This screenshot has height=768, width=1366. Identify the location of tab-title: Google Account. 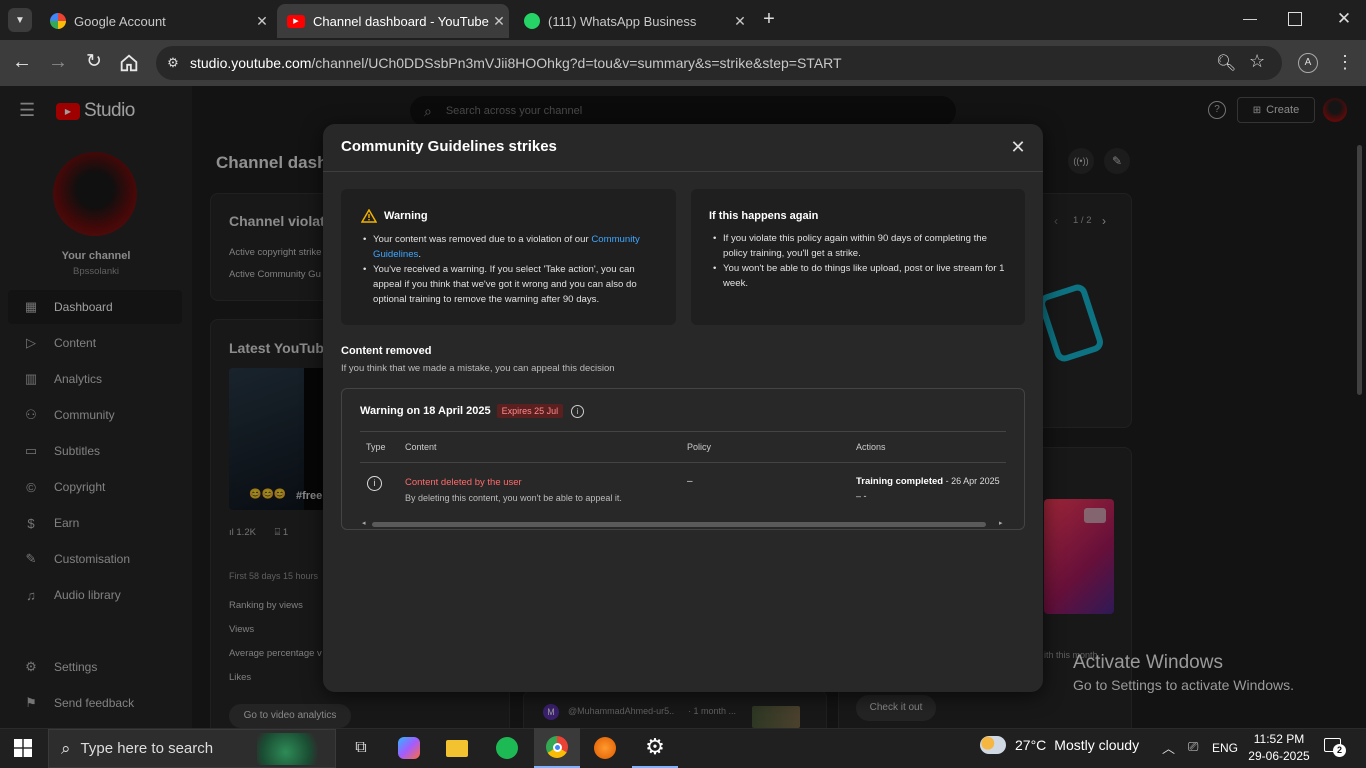
(120, 21).